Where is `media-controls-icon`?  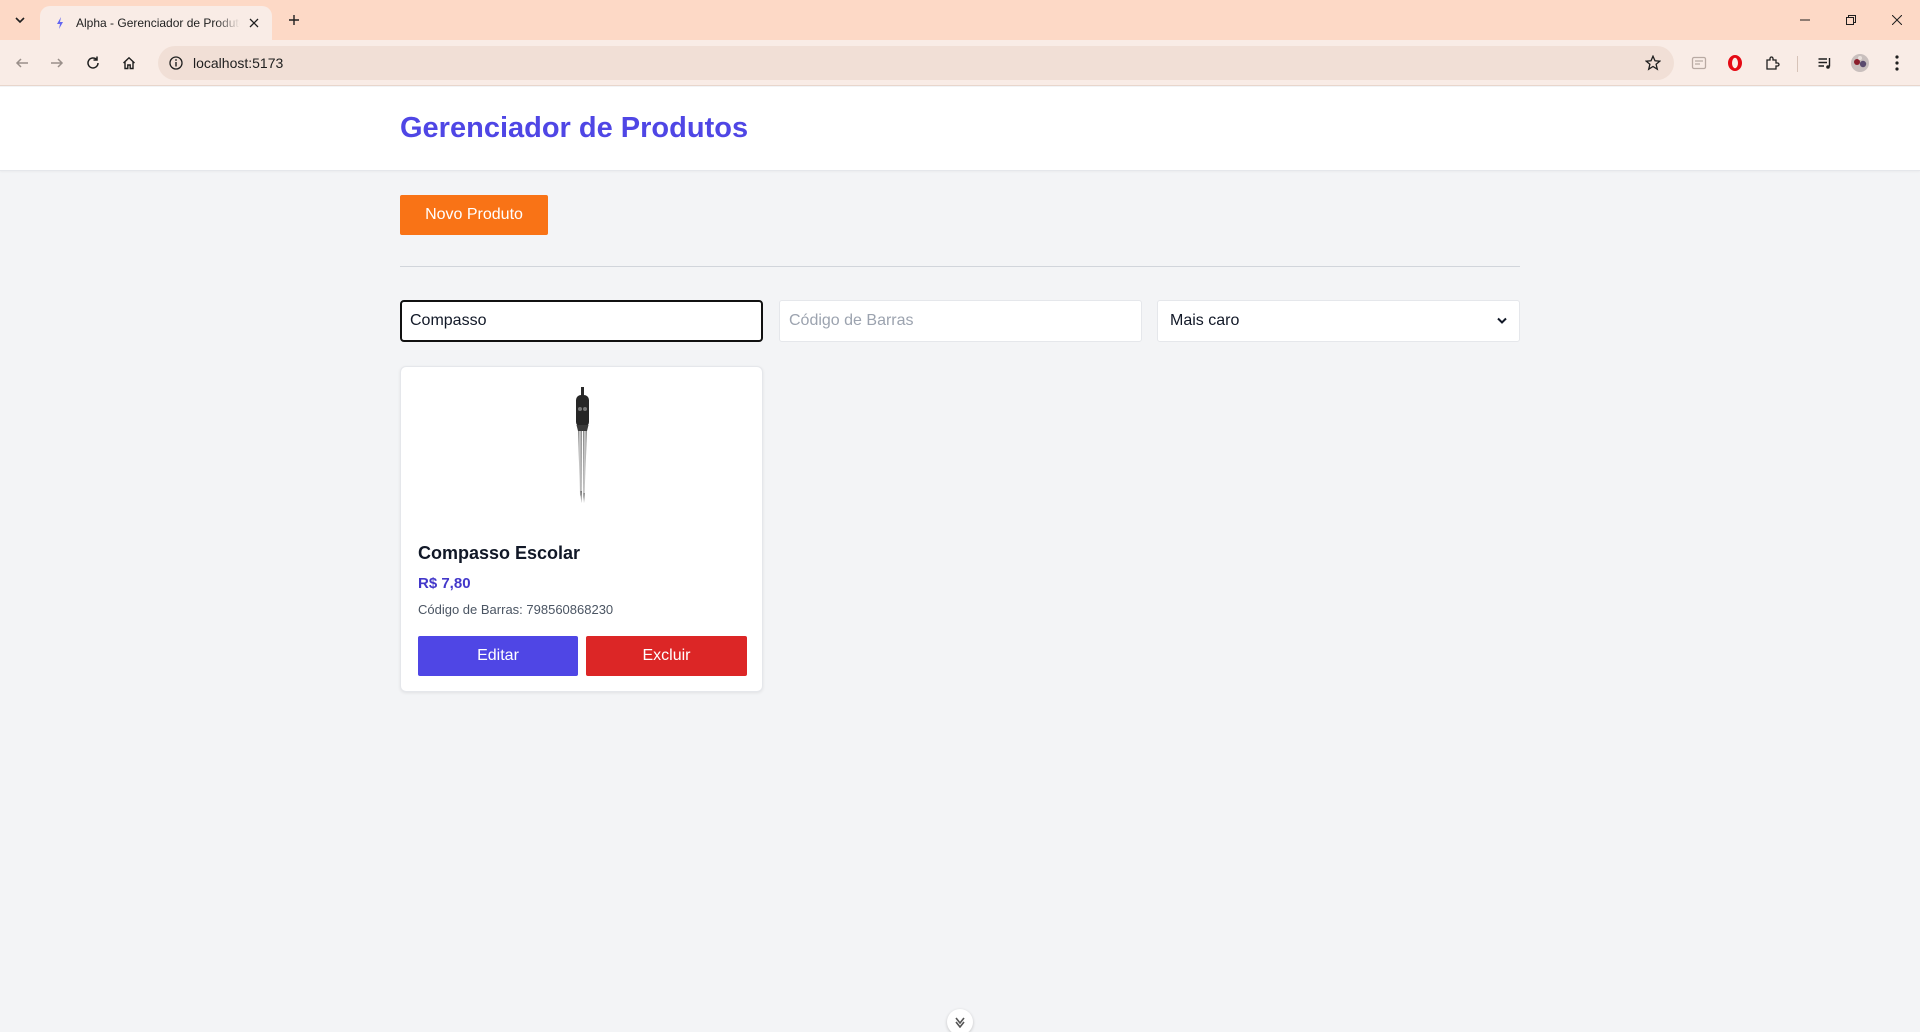 media-controls-icon is located at coordinates (1825, 63).